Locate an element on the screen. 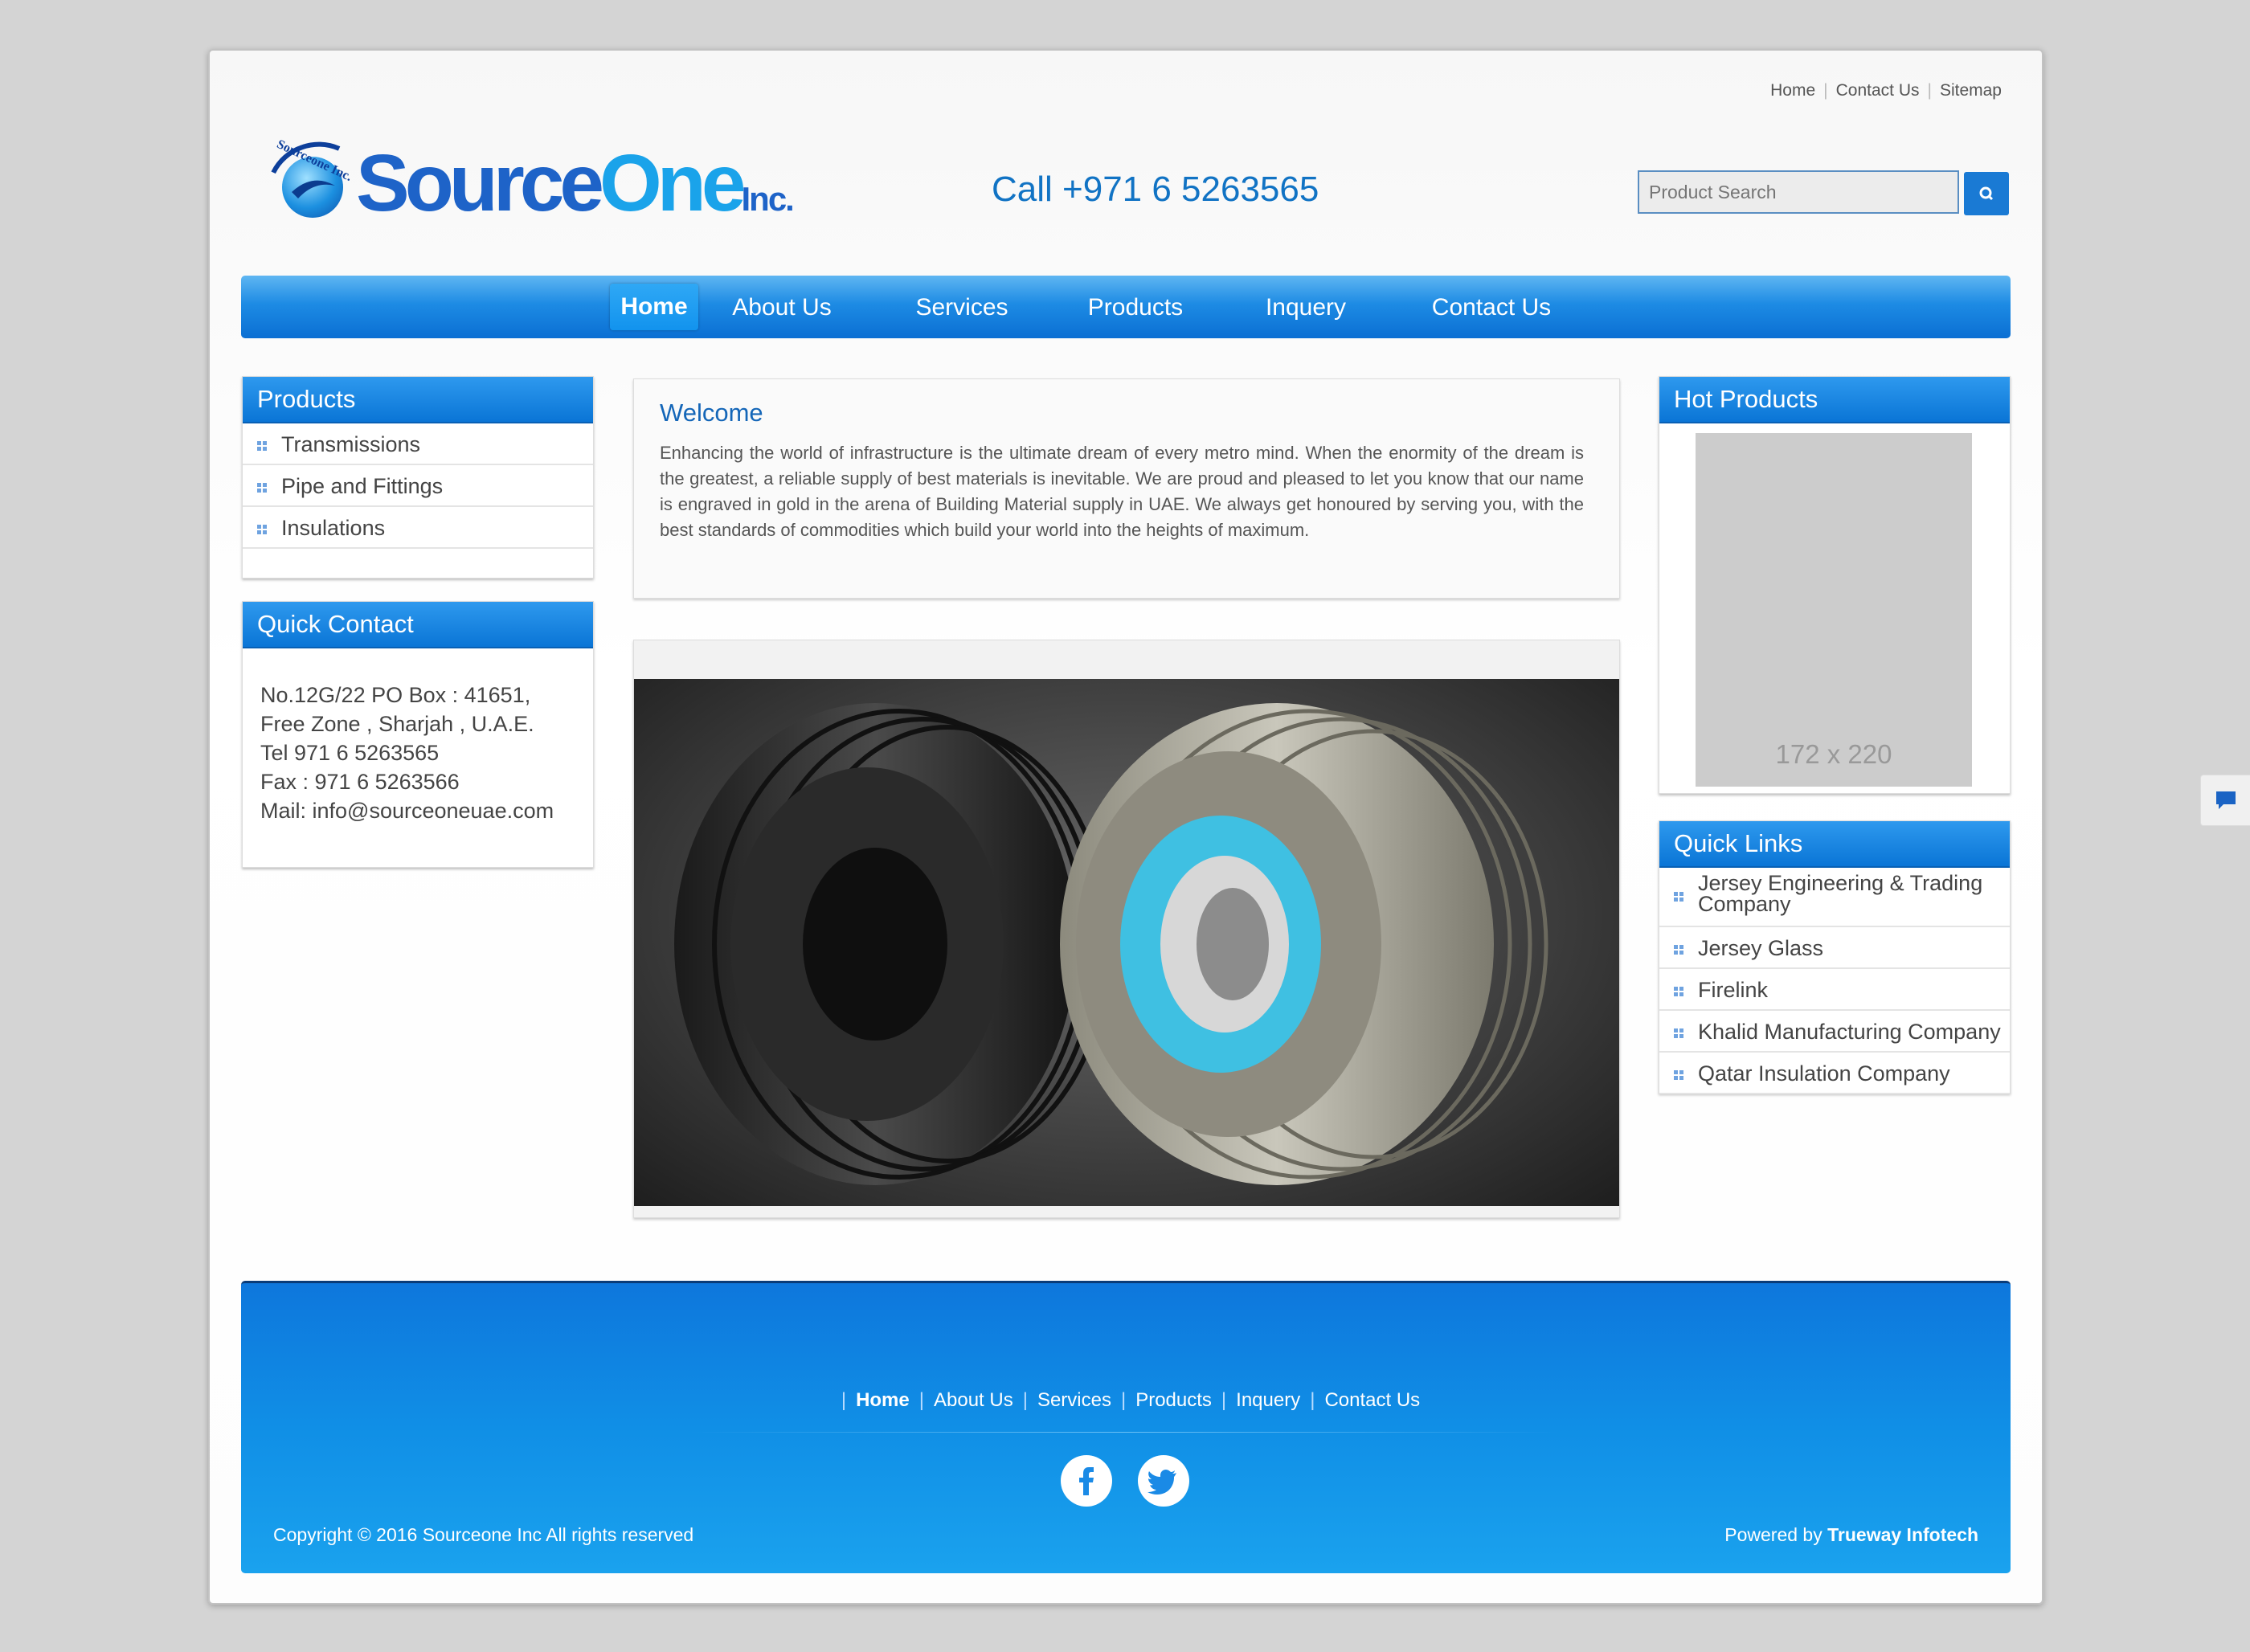 The width and height of the screenshot is (2250, 1652). footer-link-about: About Us is located at coordinates (974, 1400).